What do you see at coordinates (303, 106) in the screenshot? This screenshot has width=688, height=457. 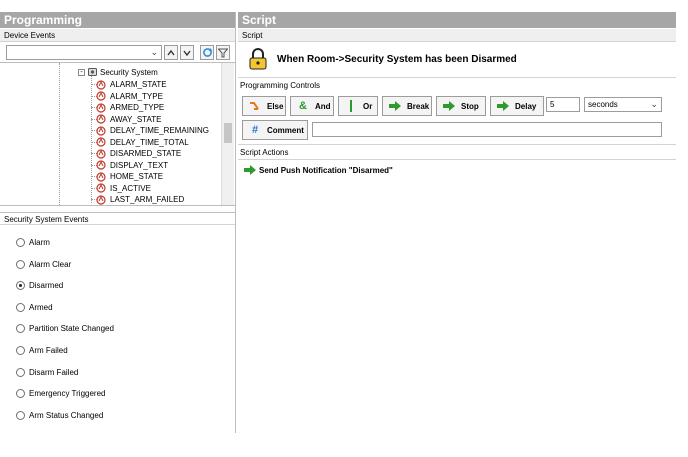 I see `ampersand-icon: &` at bounding box center [303, 106].